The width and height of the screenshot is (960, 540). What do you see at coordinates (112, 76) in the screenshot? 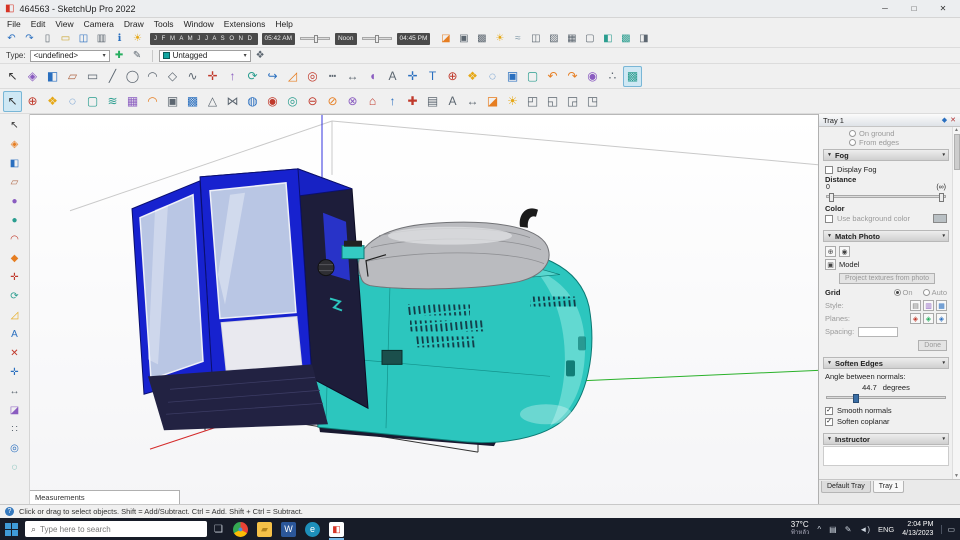
I see `line-icon: ╱` at bounding box center [112, 76].